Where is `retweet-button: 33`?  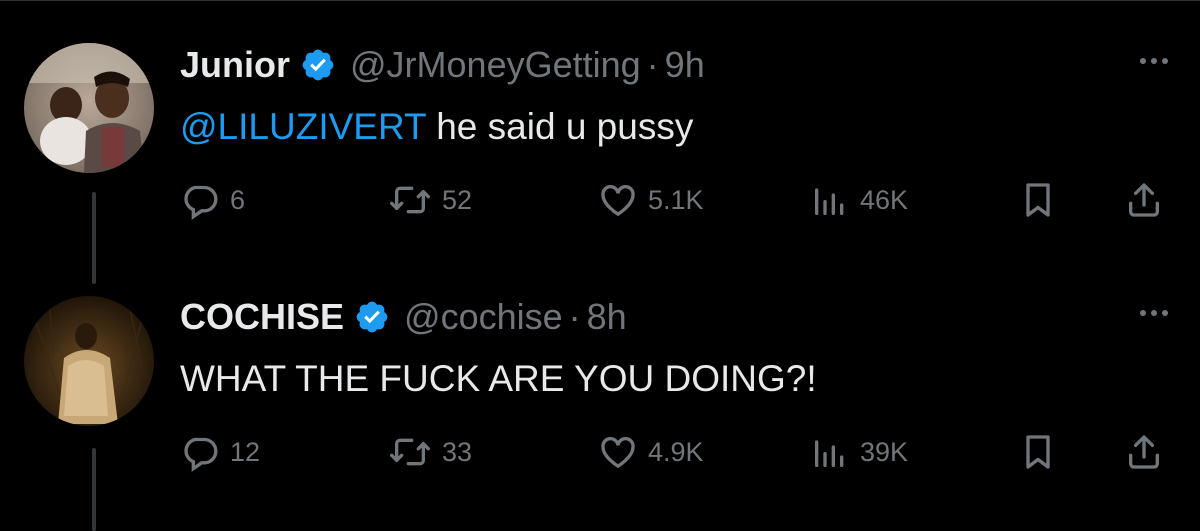 retweet-button: 33 is located at coordinates (430, 452).